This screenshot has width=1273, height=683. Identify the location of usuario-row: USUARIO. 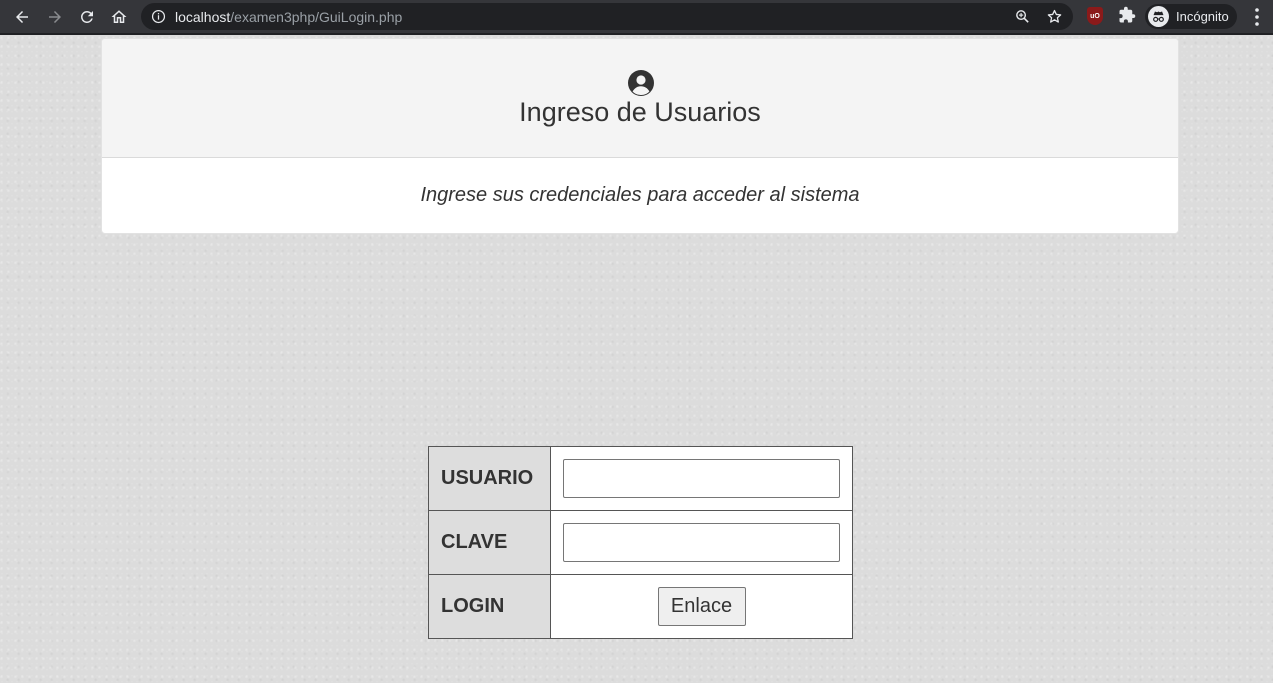
(640, 478).